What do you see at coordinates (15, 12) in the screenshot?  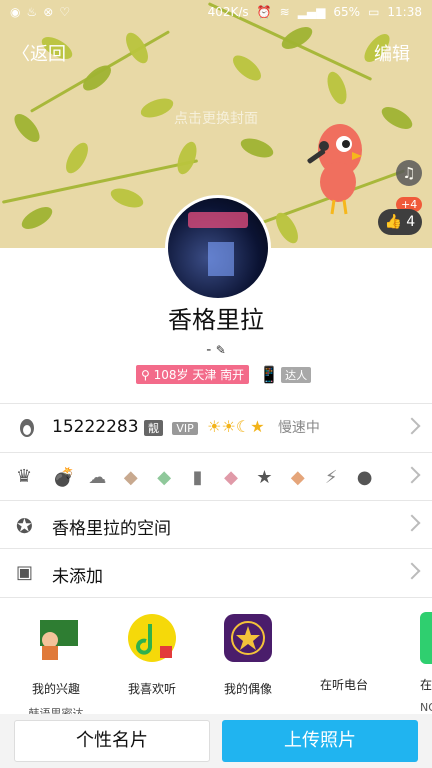 I see `qq-status-icon: ◉` at bounding box center [15, 12].